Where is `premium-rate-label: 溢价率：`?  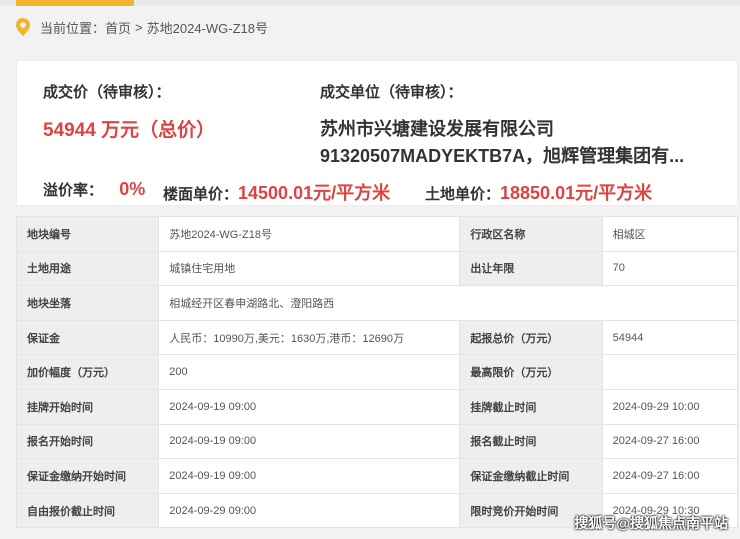
premium-rate-label: 溢价率： is located at coordinates (73, 190).